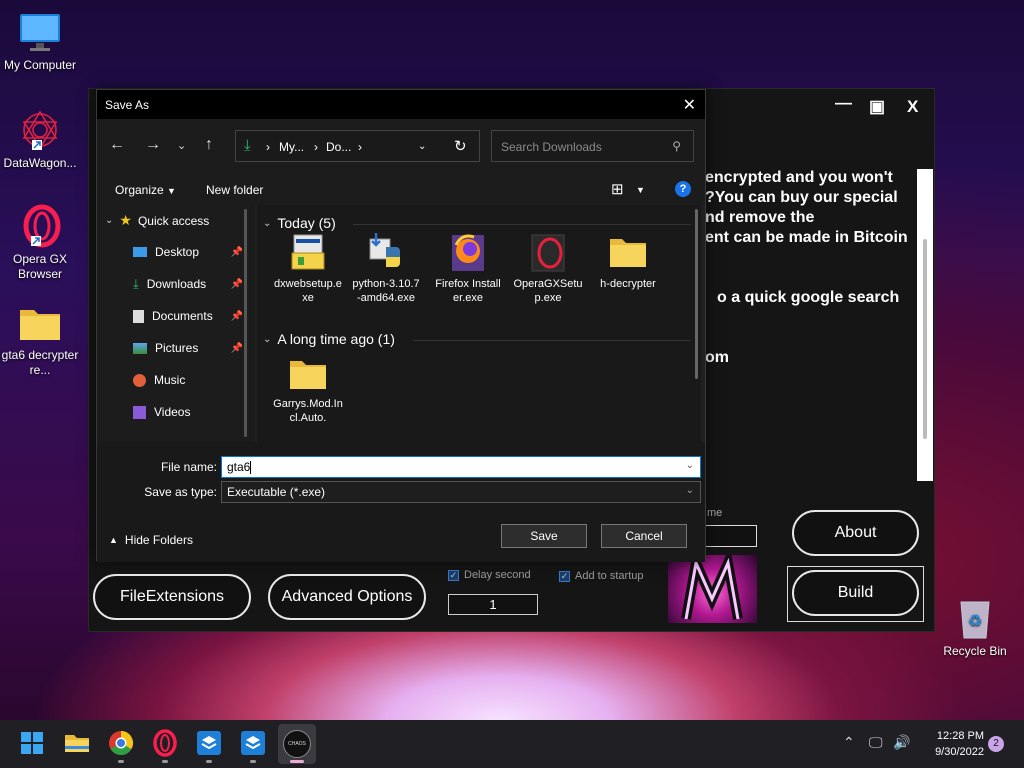 The height and width of the screenshot is (768, 1024). What do you see at coordinates (644, 536) in the screenshot?
I see `cancel-button: Cancel` at bounding box center [644, 536].